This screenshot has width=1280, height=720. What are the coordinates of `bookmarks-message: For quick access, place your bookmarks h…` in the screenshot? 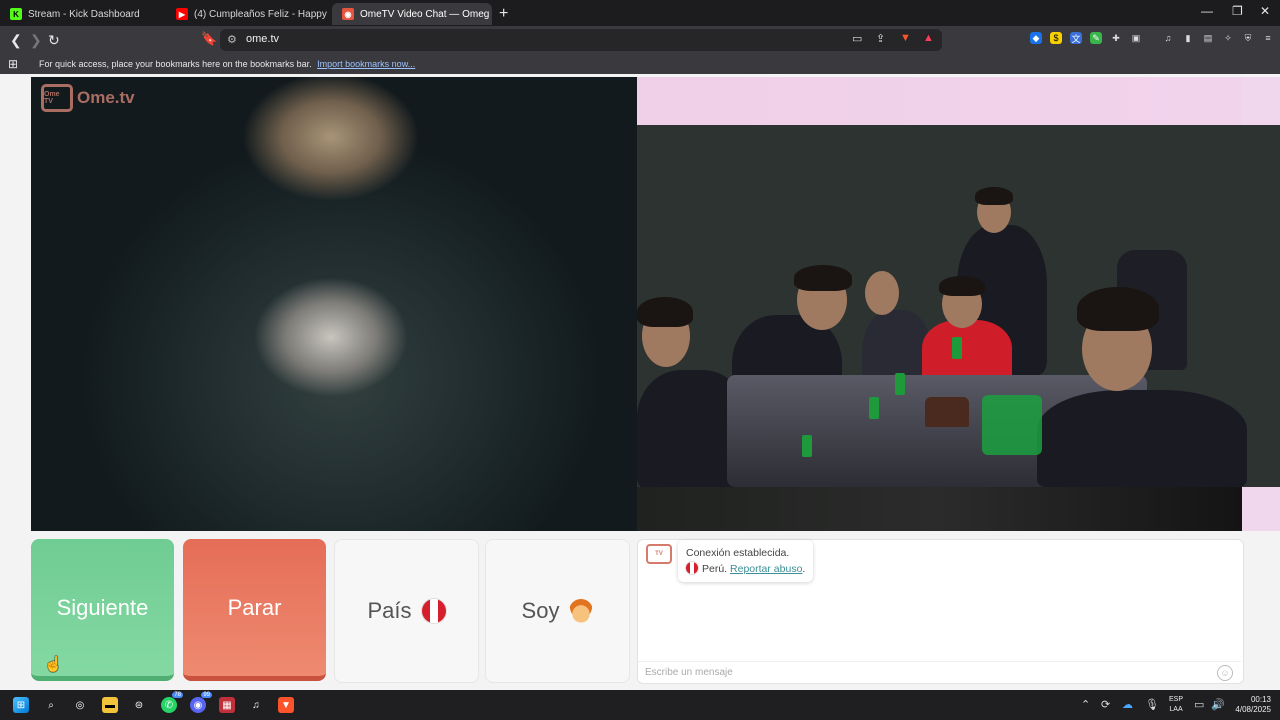 It's located at (175, 64).